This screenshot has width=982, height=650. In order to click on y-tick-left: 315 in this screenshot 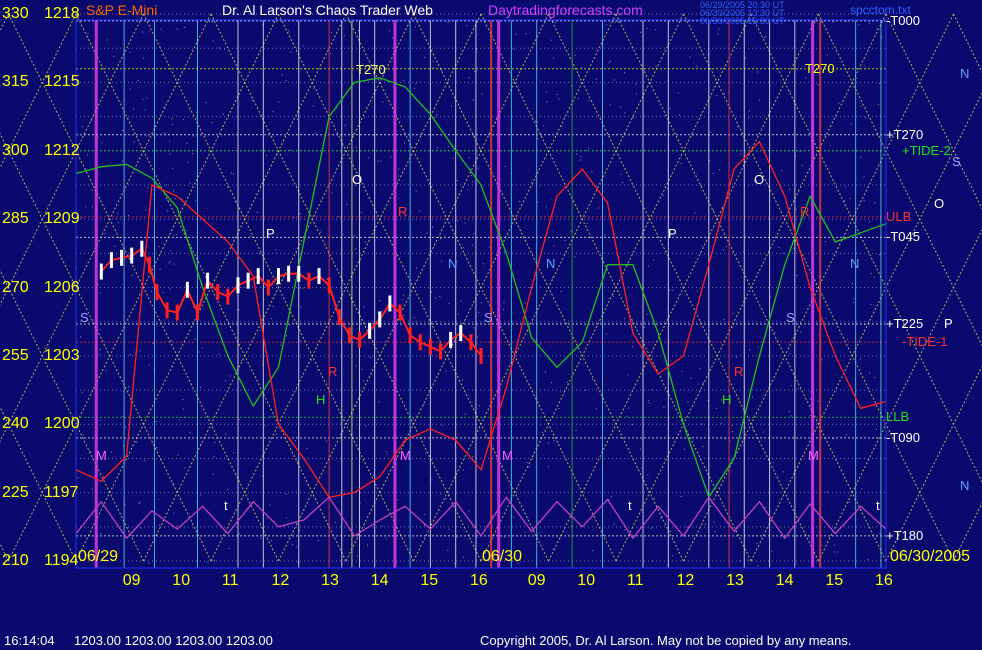, I will do `click(15, 82)`.